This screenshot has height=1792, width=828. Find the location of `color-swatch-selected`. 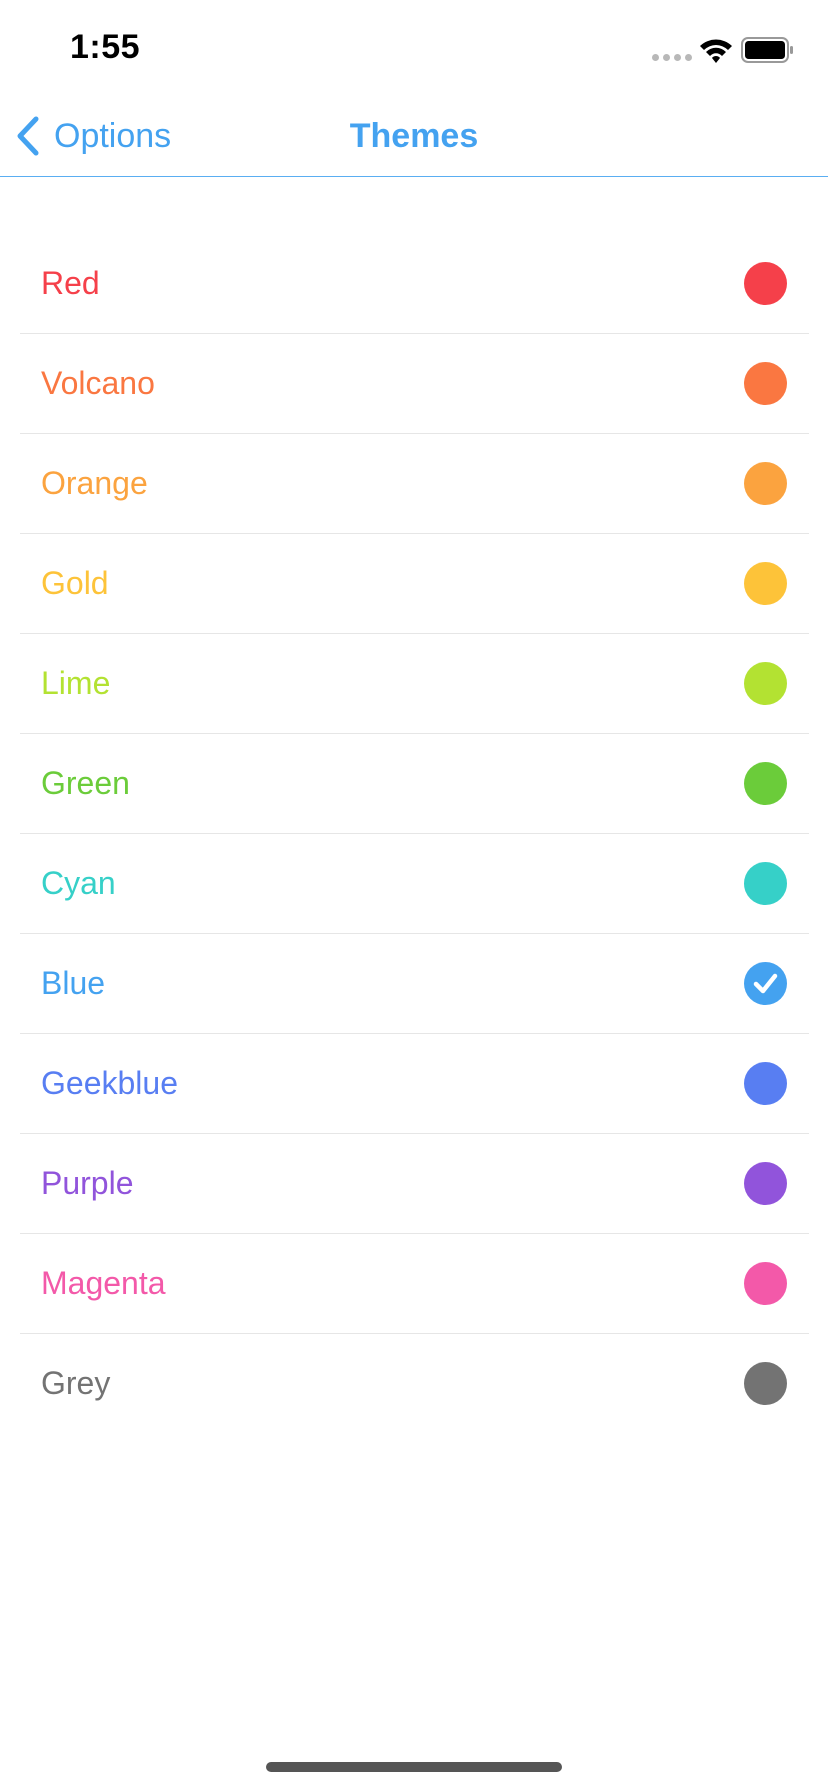

color-swatch-selected is located at coordinates (765, 983).